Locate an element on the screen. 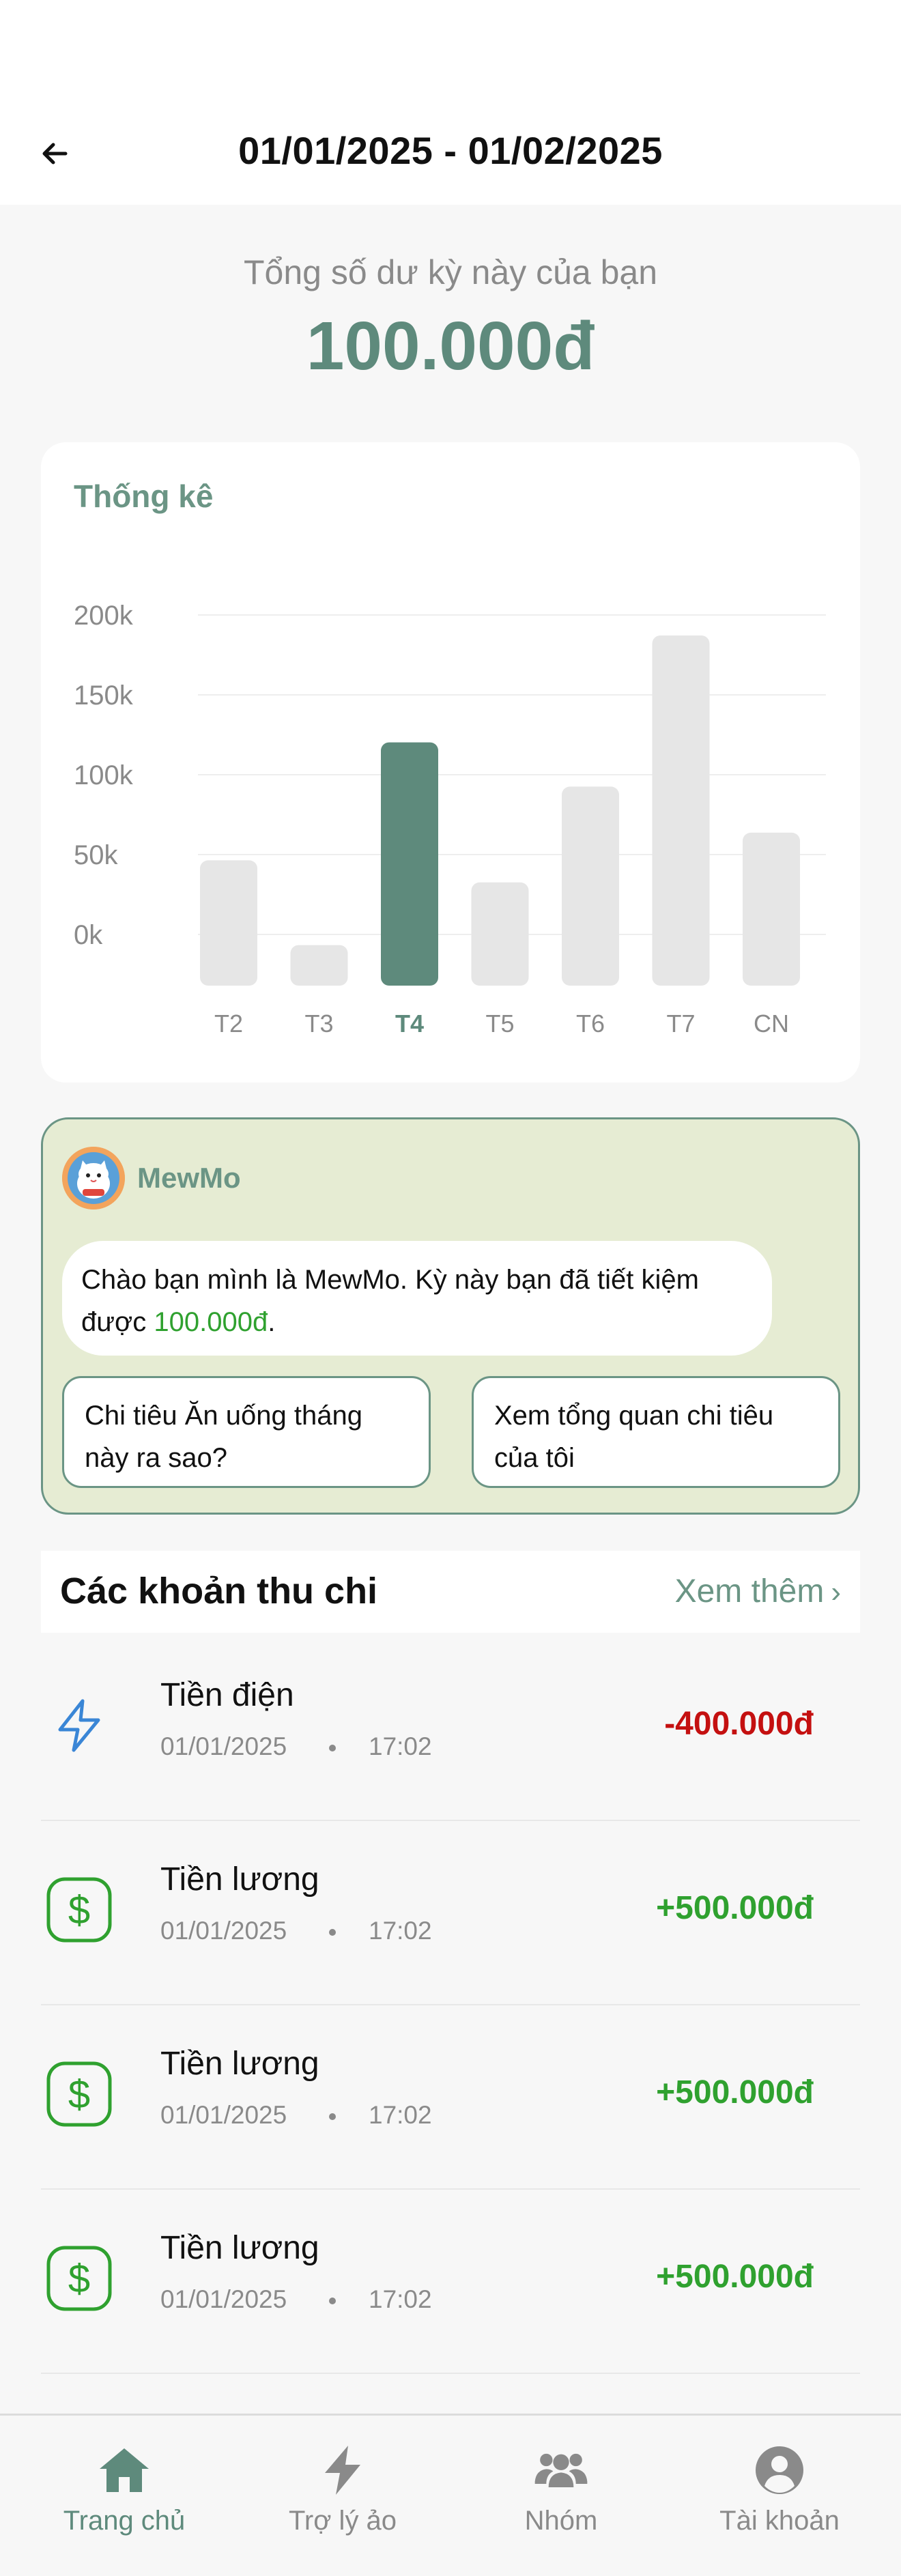  x-tick-label: T3 is located at coordinates (318, 1023).